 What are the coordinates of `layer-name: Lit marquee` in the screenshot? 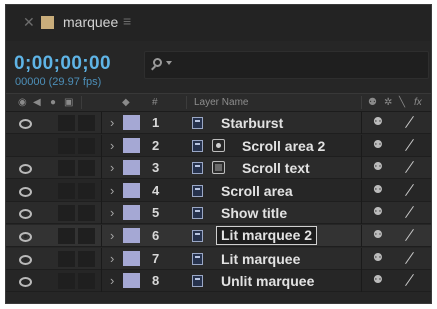 It's located at (260, 259).